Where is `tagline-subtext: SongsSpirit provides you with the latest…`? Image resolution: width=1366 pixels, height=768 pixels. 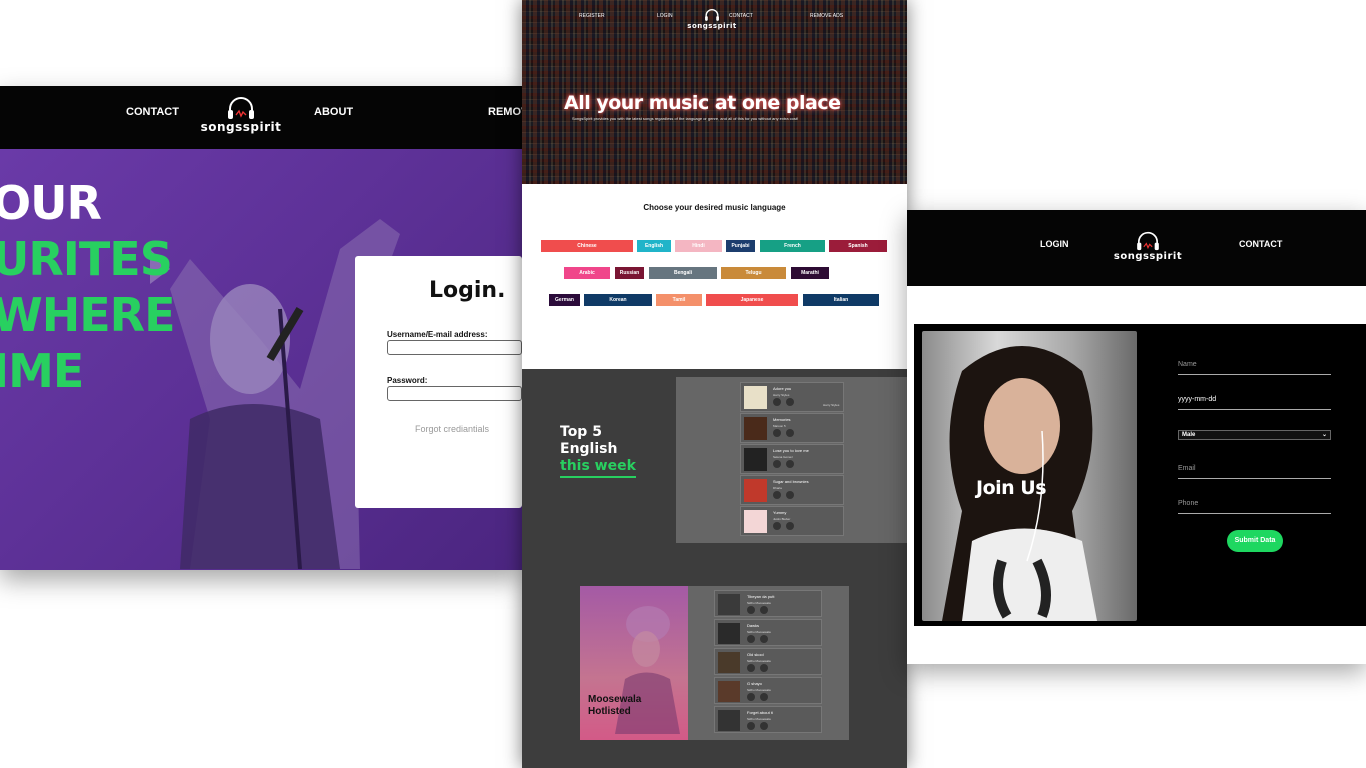 tagline-subtext: SongsSpirit provides you with the latest… is located at coordinates (685, 118).